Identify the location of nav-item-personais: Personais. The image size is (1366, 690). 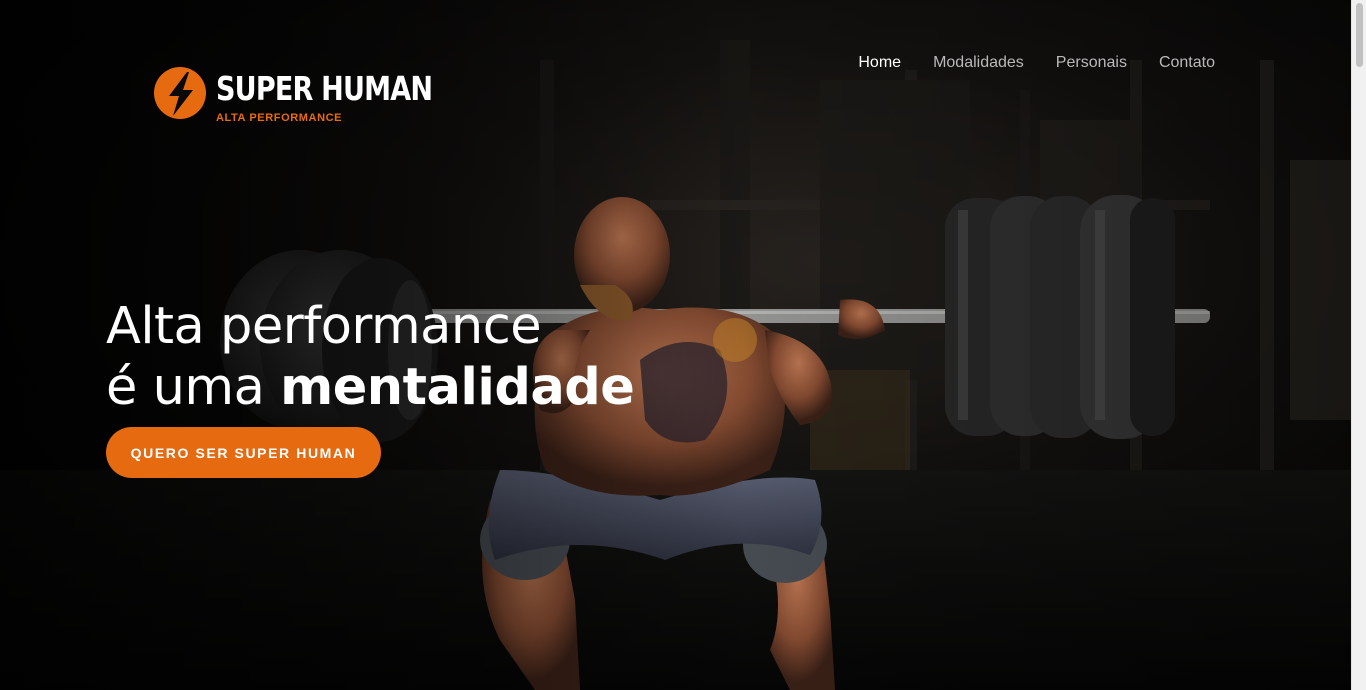
(1091, 63).